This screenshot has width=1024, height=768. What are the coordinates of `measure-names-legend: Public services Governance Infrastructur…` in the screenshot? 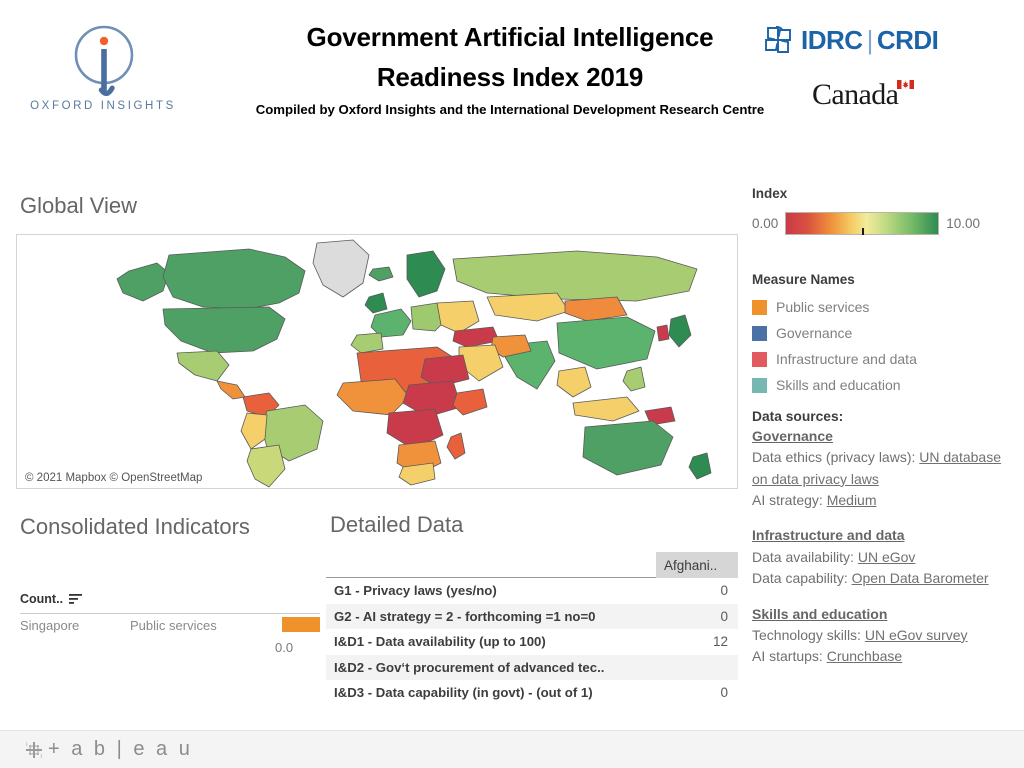 It's located at (834, 346).